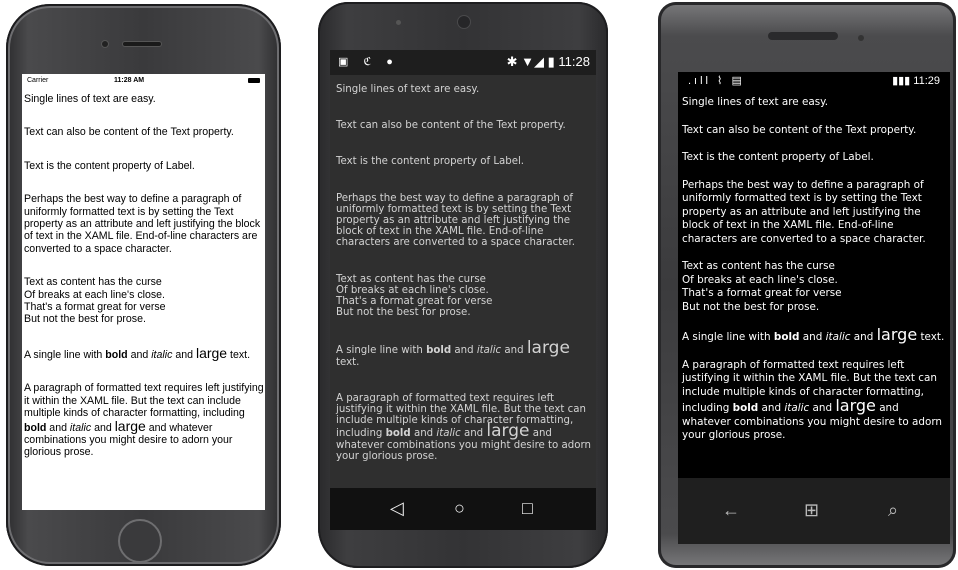 This screenshot has width=958, height=570. Describe the element at coordinates (716, 81) in the screenshot. I see `signal-icons: .ıll ⌇ ▤` at that location.